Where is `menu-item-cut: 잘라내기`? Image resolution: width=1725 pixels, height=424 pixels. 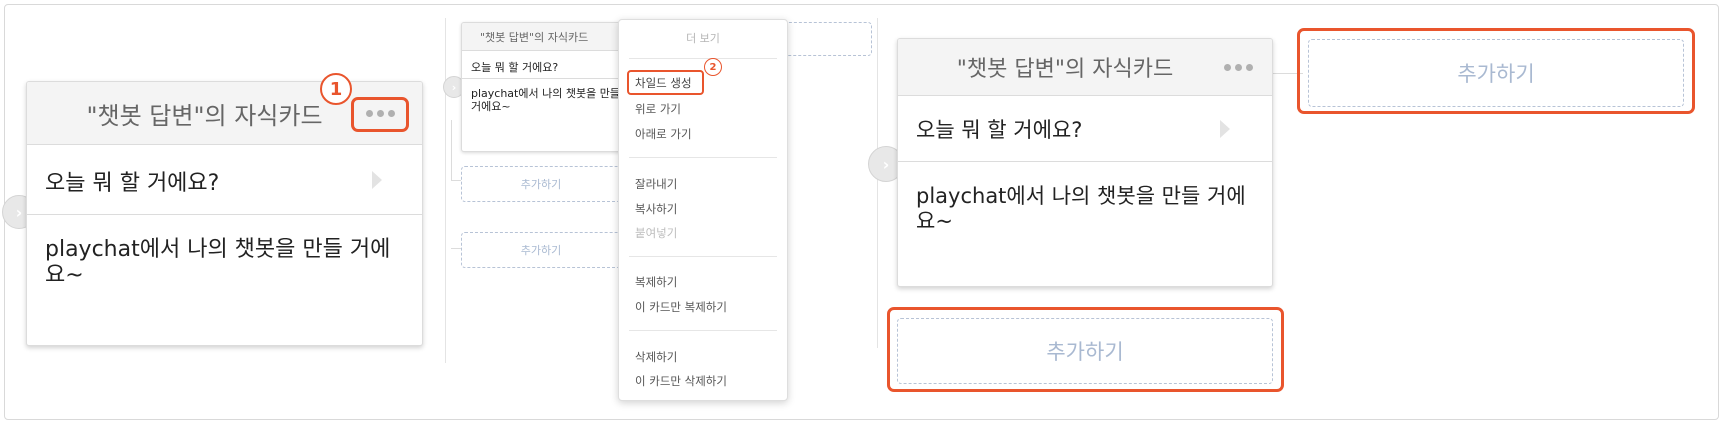
menu-item-cut: 잘라내기 is located at coordinates (656, 184).